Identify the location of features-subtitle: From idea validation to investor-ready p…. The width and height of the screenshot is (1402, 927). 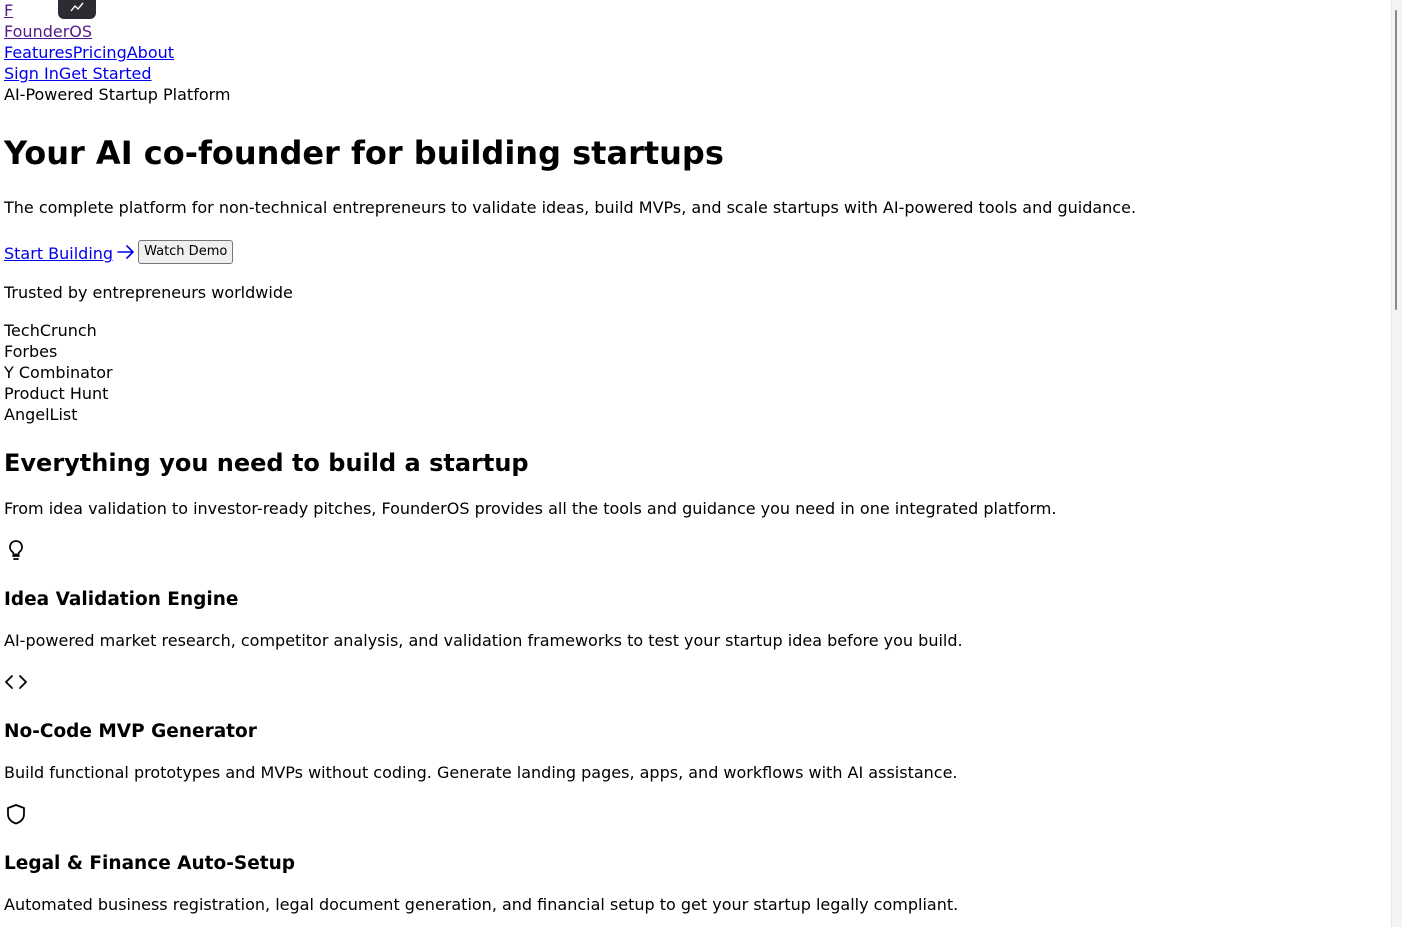
(530, 508).